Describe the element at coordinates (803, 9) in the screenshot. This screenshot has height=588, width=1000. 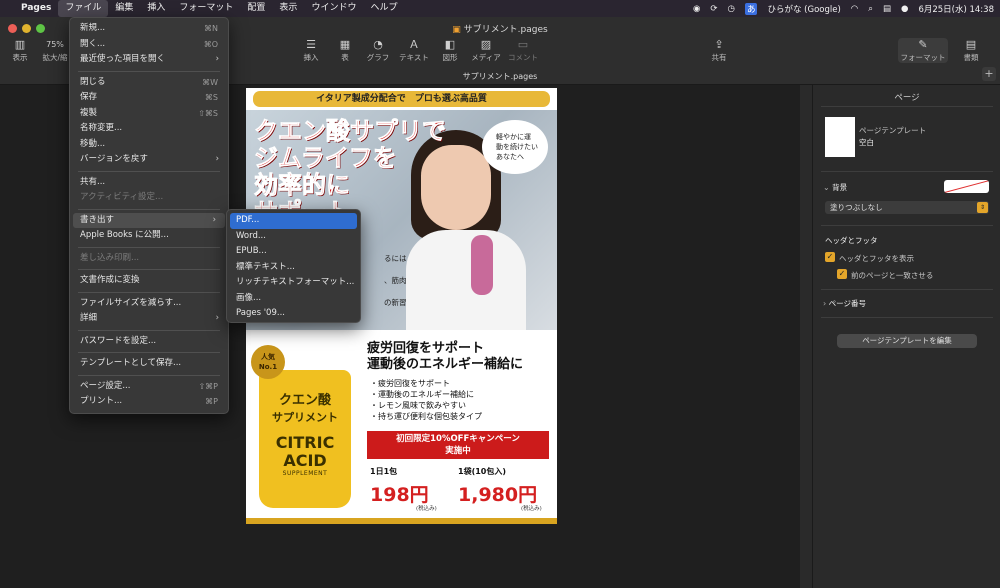
I see `input-method-label: ひらがな (Google)` at that location.